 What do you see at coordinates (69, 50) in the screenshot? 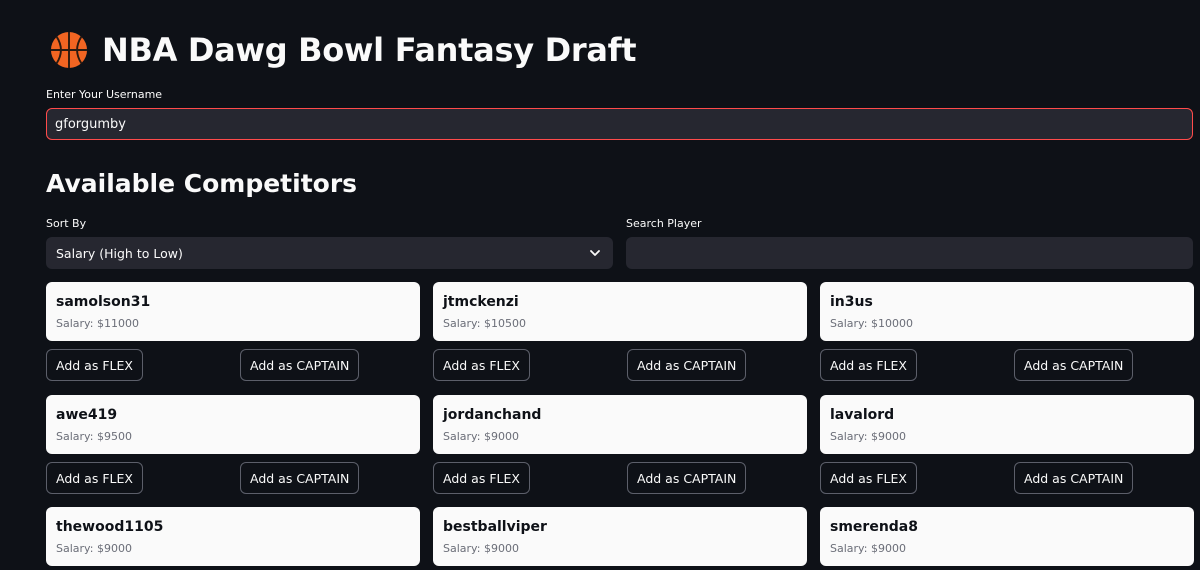
I see `basketball-icon` at bounding box center [69, 50].